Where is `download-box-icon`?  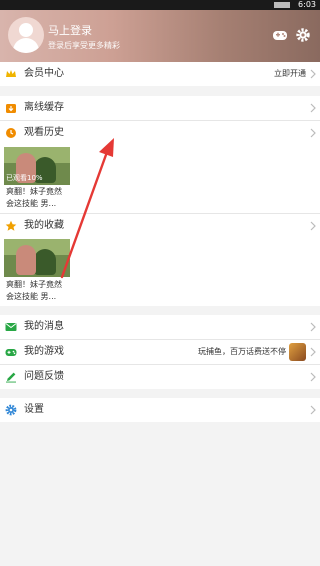 download-box-icon is located at coordinates (11, 108).